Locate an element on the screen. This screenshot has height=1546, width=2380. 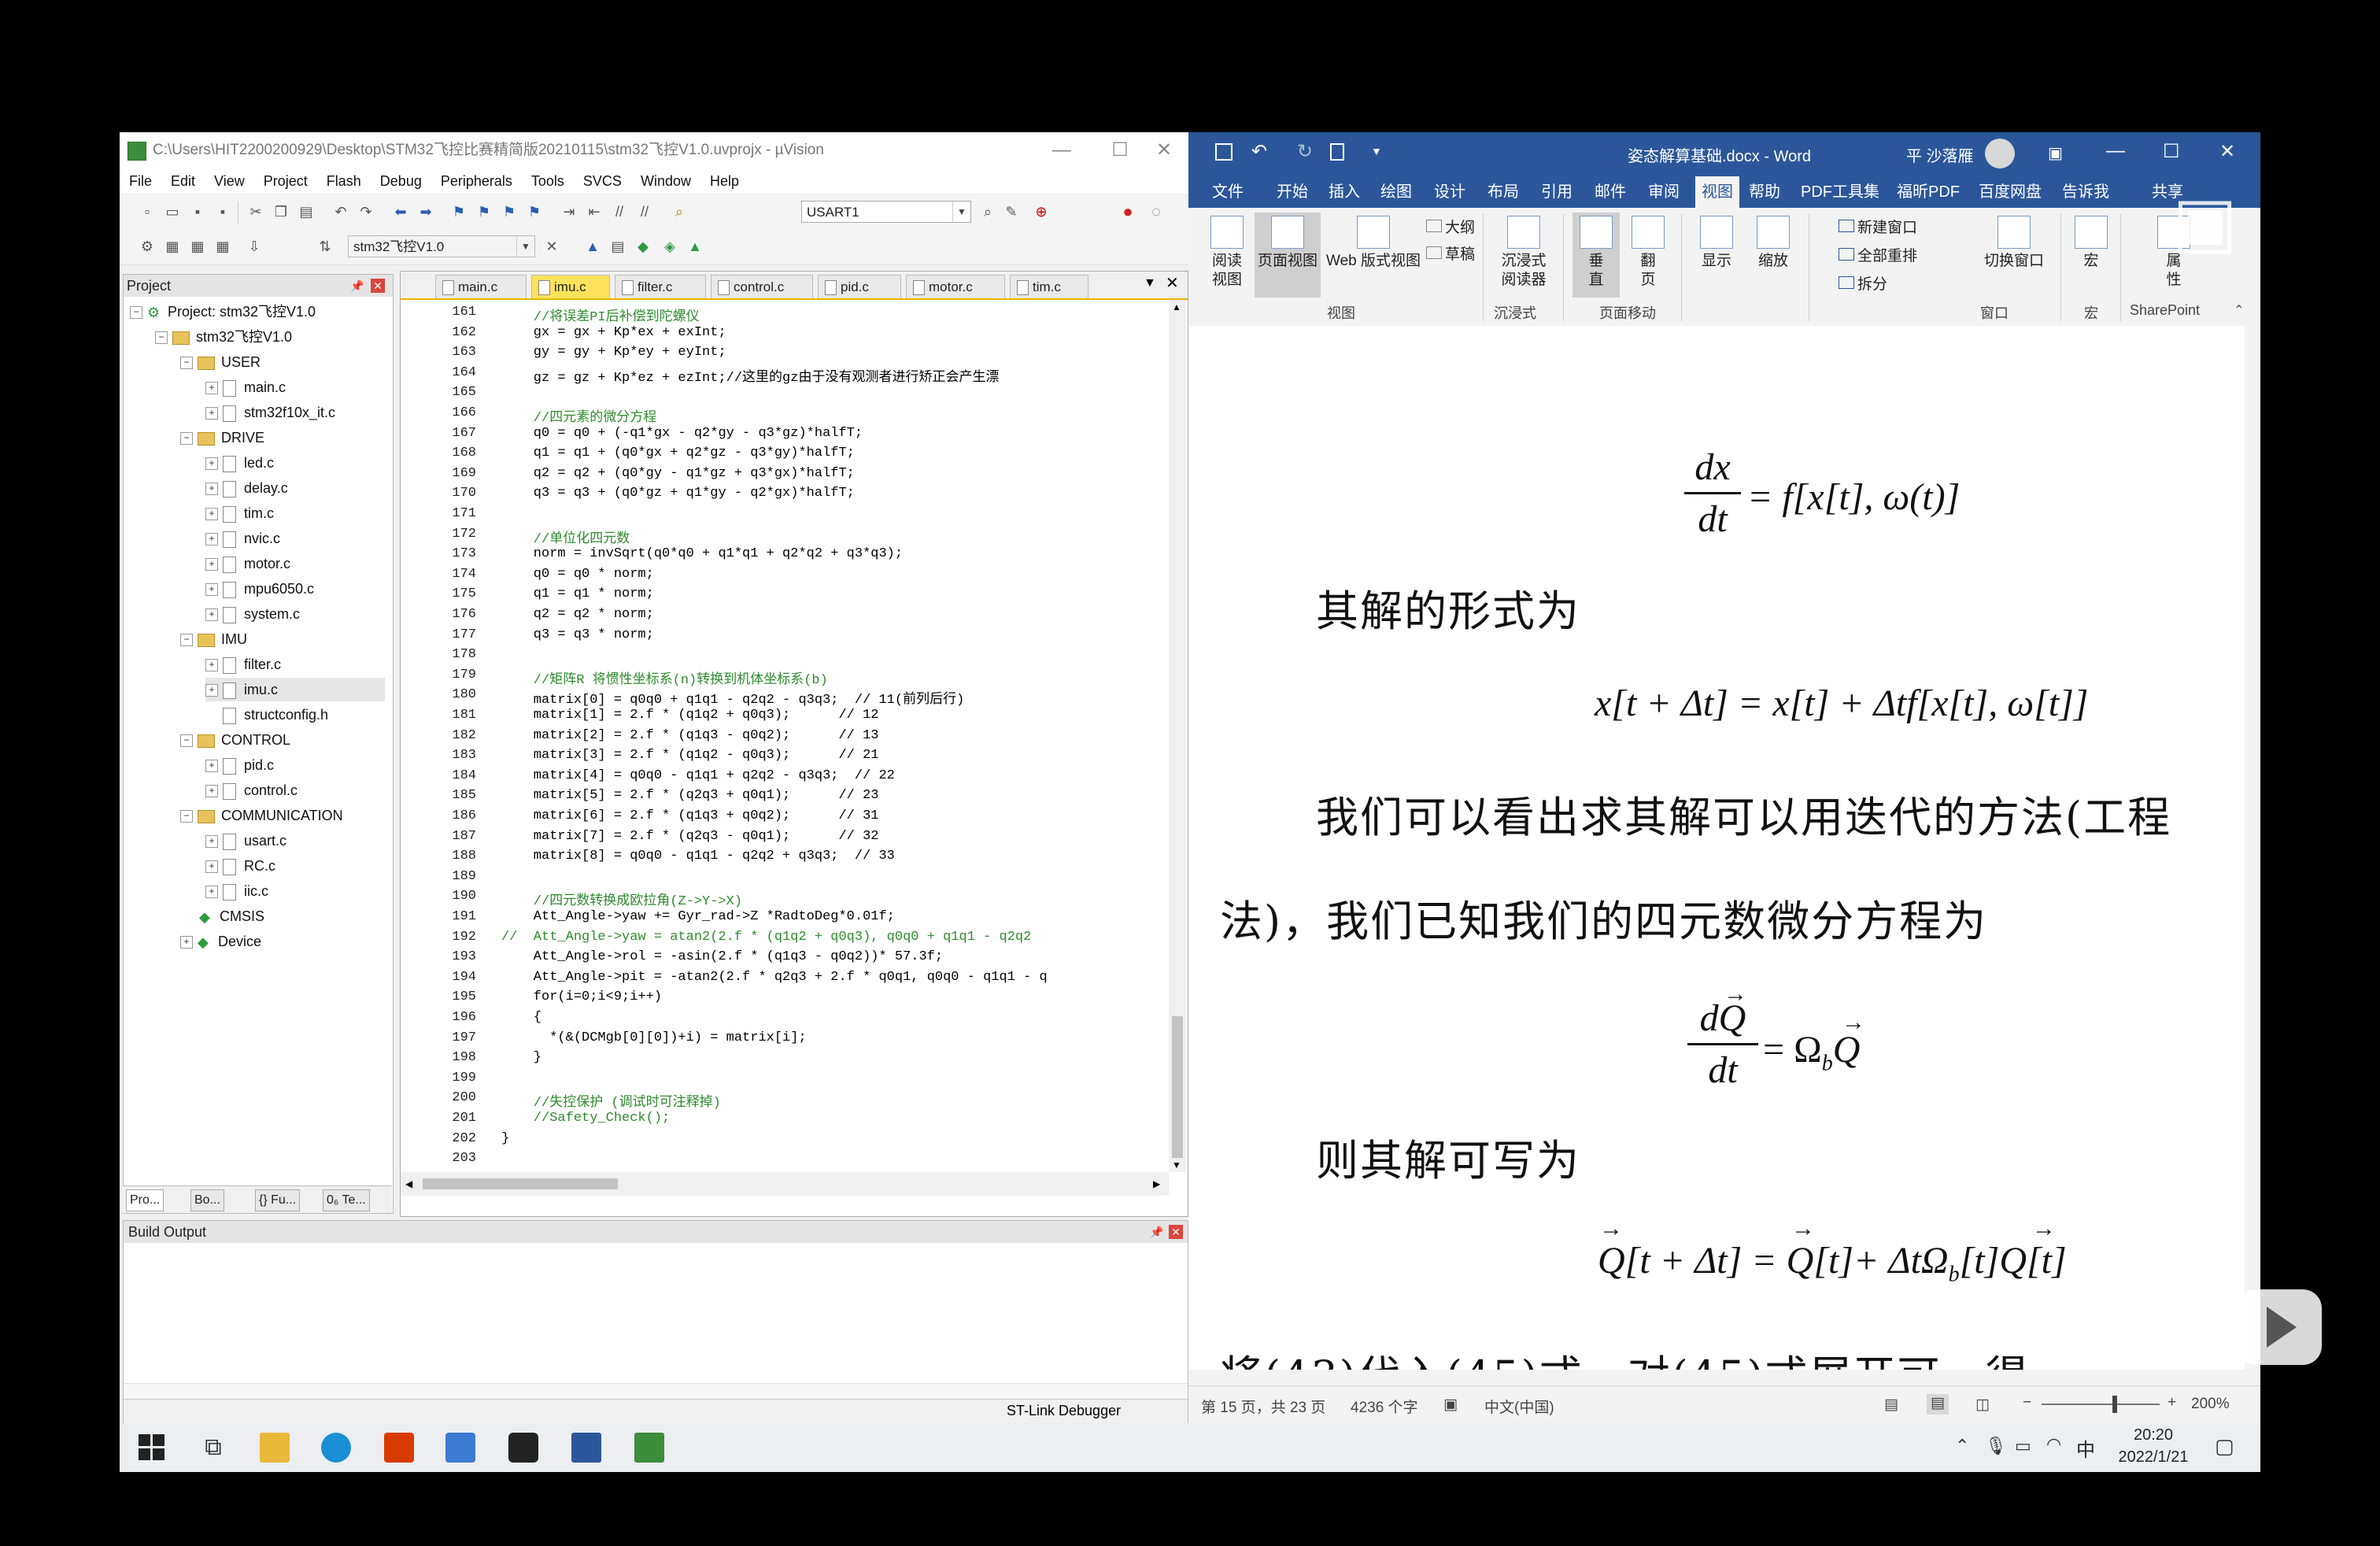
open-file-icon: ▭ is located at coordinates (172, 212).